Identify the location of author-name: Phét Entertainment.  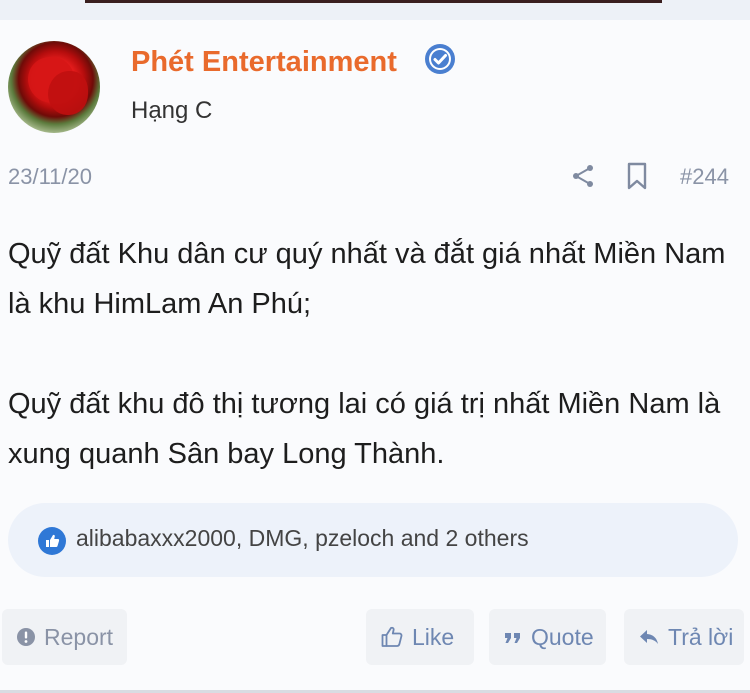
(264, 62).